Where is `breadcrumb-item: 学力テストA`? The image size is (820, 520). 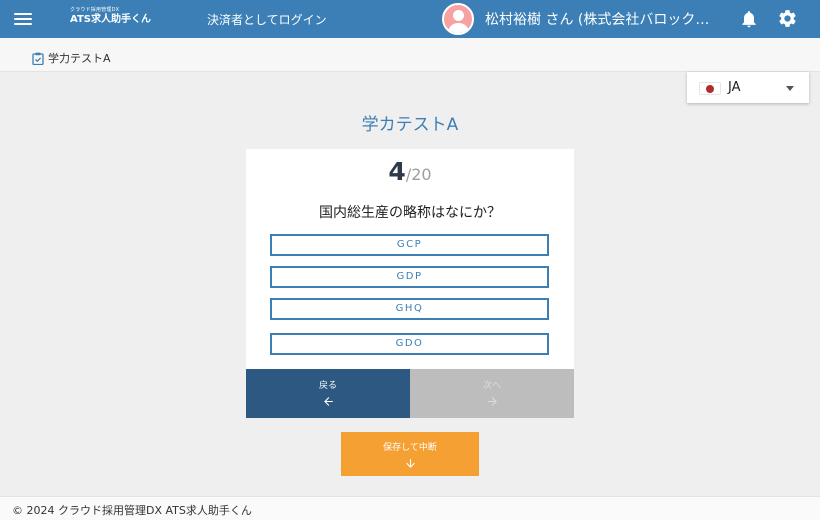
breadcrumb-item: 学力テストA is located at coordinates (71, 58).